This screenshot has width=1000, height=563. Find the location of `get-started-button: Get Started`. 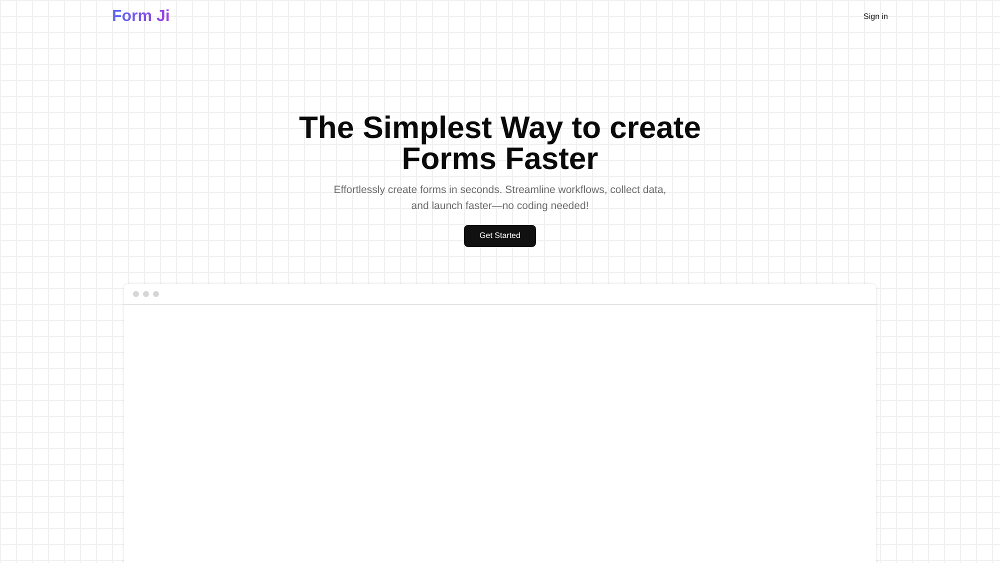

get-started-button: Get Started is located at coordinates (500, 236).